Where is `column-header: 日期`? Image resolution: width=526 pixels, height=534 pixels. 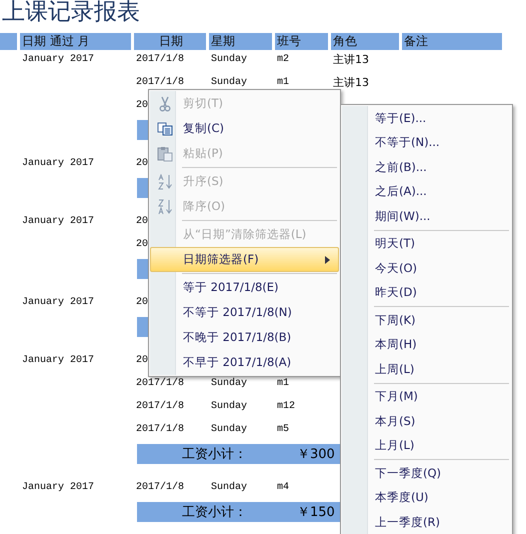 column-header: 日期 is located at coordinates (170, 41).